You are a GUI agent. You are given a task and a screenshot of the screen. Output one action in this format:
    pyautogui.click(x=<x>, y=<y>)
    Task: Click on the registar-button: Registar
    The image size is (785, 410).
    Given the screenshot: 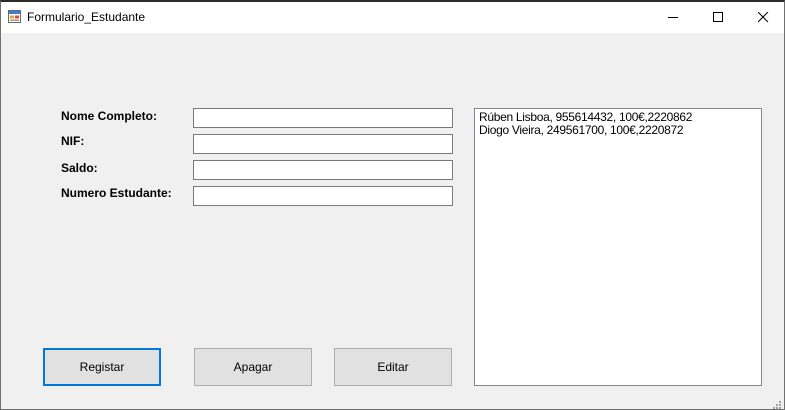 What is the action you would take?
    pyautogui.click(x=102, y=367)
    